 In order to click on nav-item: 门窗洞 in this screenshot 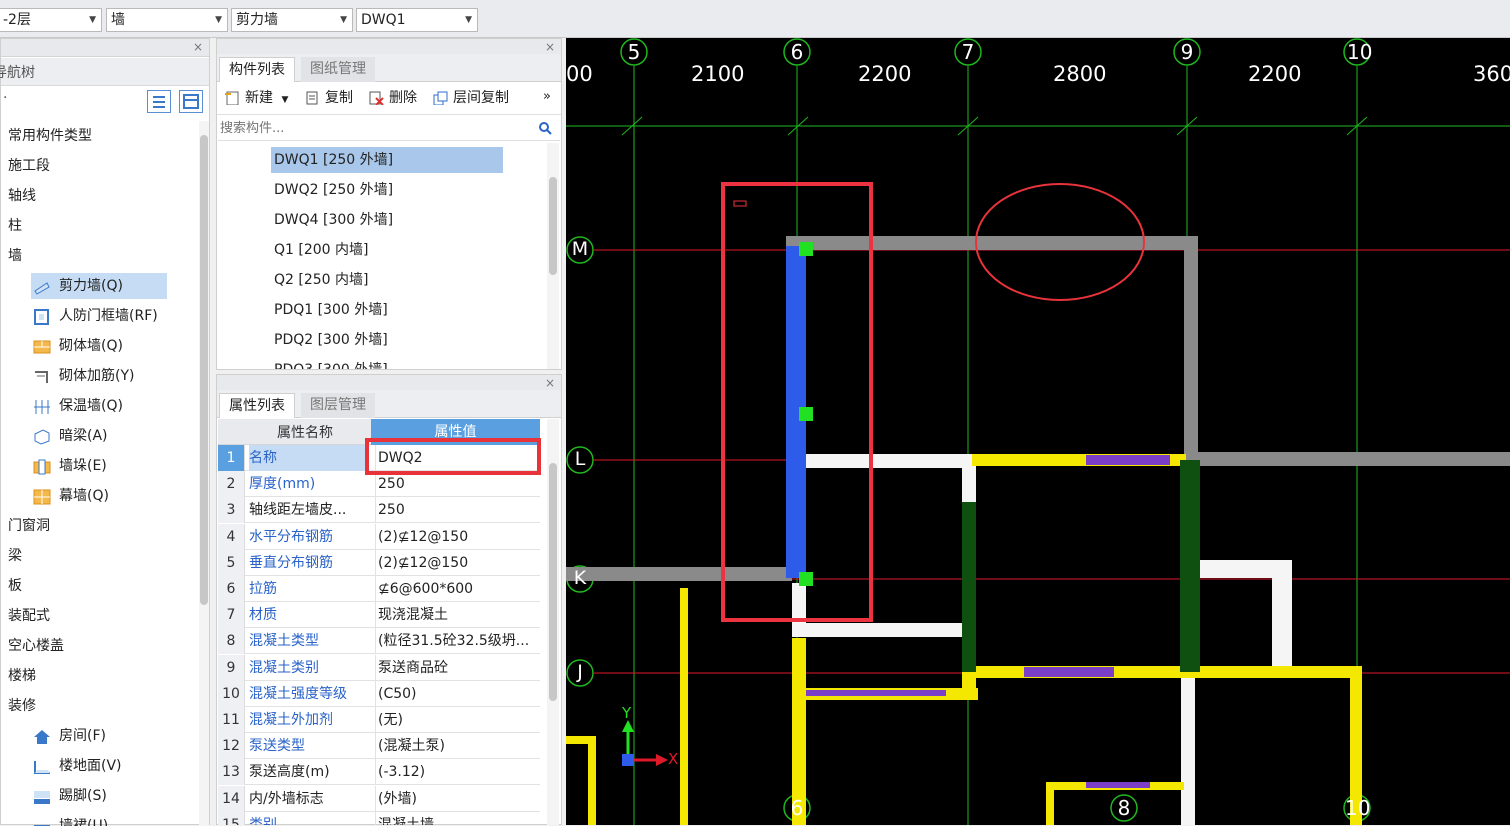, I will do `click(29, 526)`.